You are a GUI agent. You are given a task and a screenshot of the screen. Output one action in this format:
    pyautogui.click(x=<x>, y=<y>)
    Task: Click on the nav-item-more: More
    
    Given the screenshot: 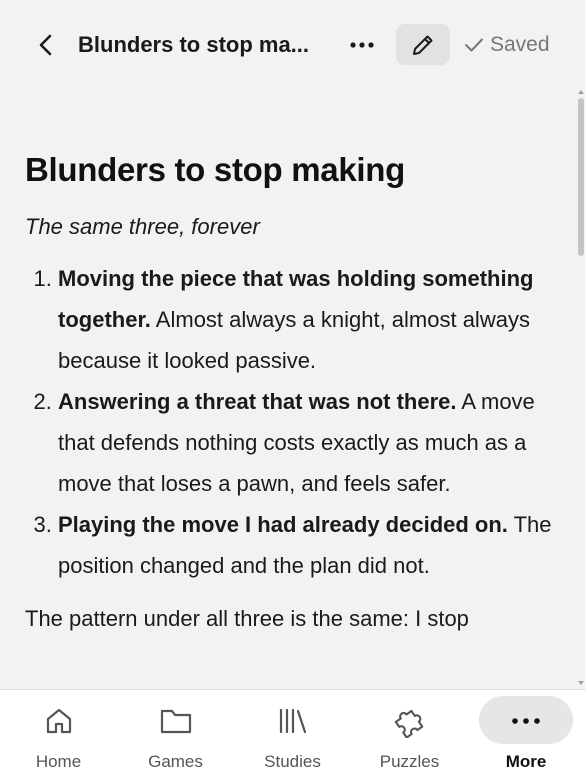 What is the action you would take?
    pyautogui.click(x=531, y=735)
    